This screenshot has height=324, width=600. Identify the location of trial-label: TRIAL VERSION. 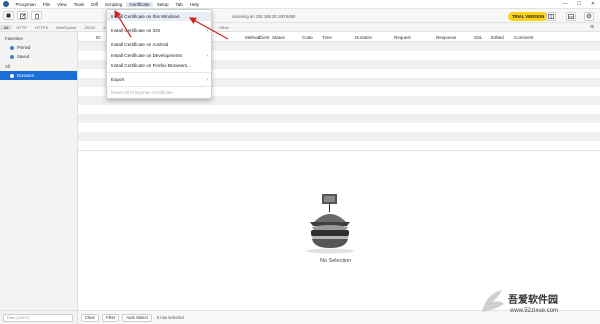
(528, 16).